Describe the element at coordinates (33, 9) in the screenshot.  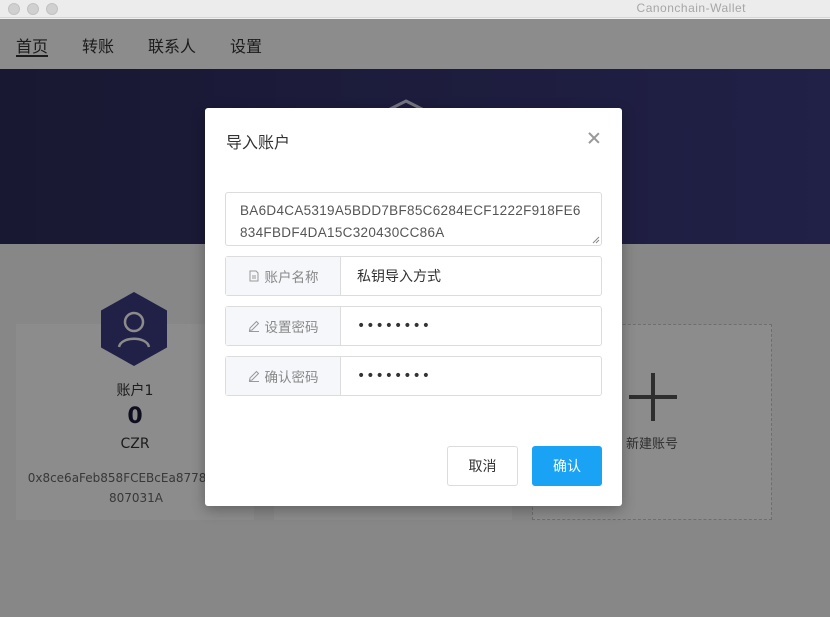
I see `minimize-window-button` at that location.